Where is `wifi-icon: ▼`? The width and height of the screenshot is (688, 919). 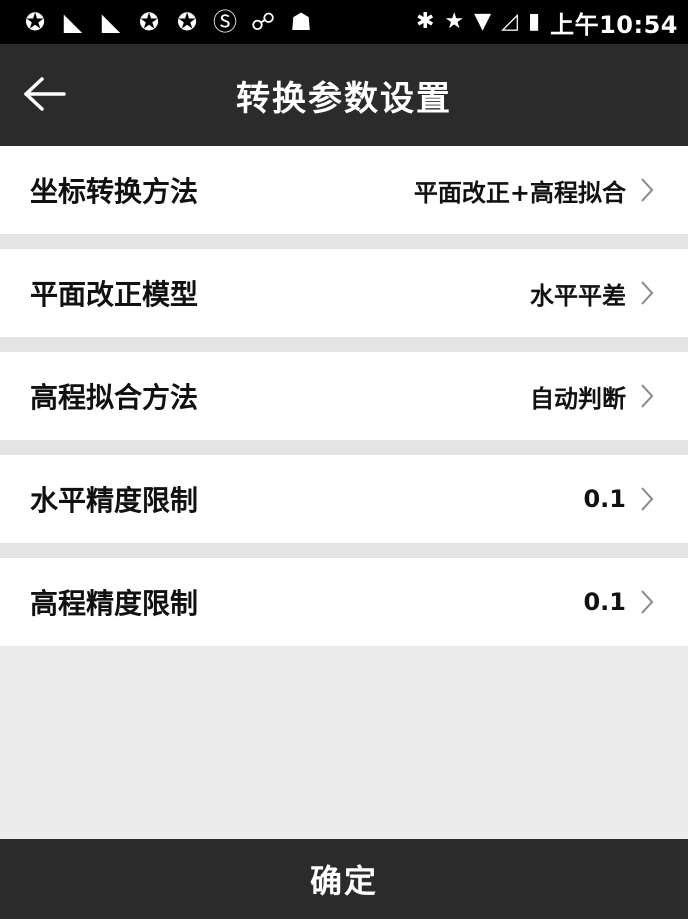
wifi-icon: ▼ is located at coordinates (483, 21).